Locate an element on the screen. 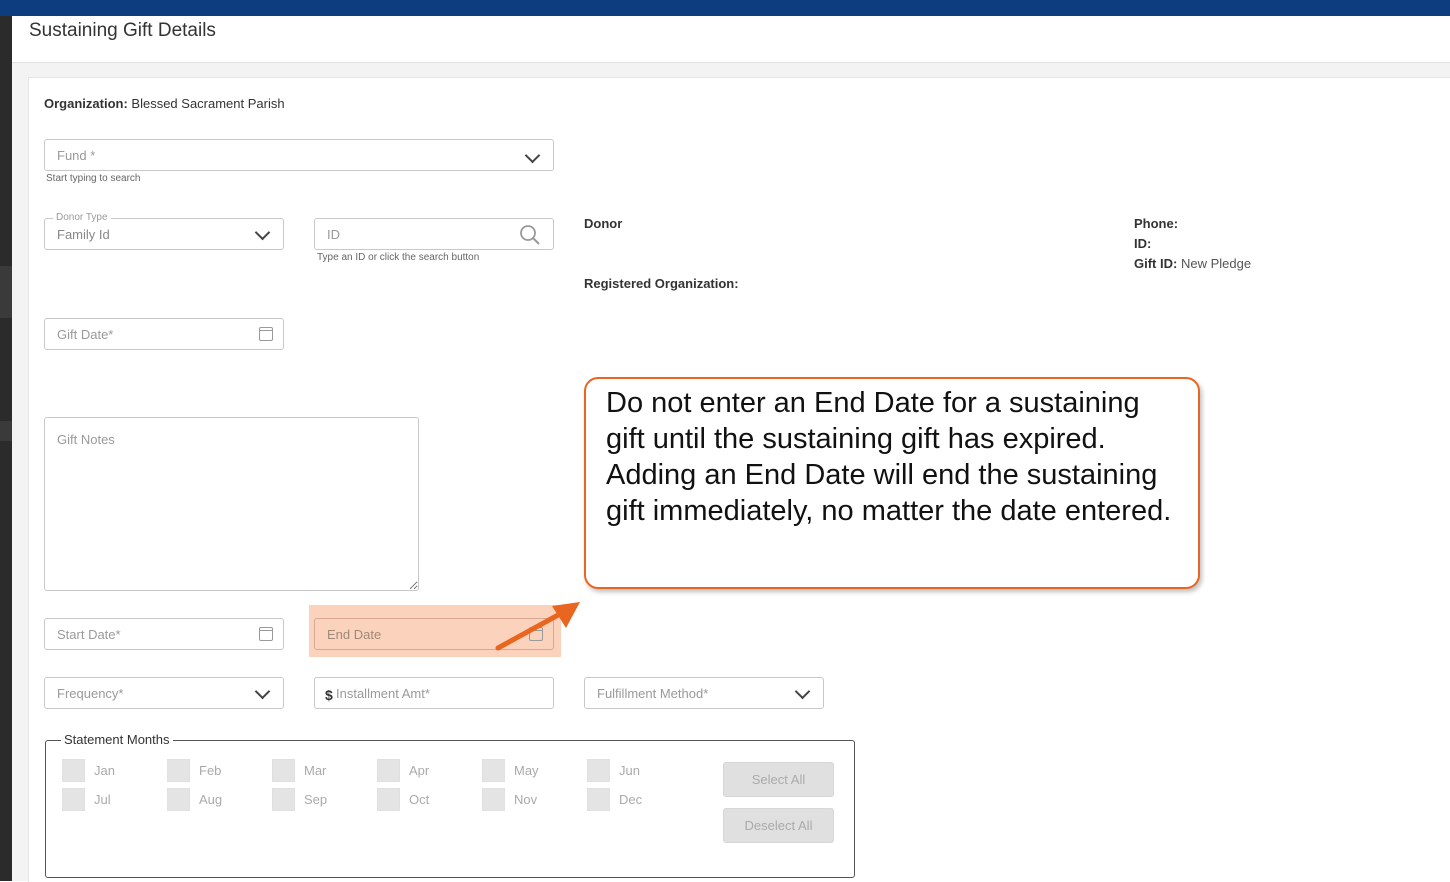 The image size is (1450, 882). fund-placeholder: Fund * is located at coordinates (76, 155).